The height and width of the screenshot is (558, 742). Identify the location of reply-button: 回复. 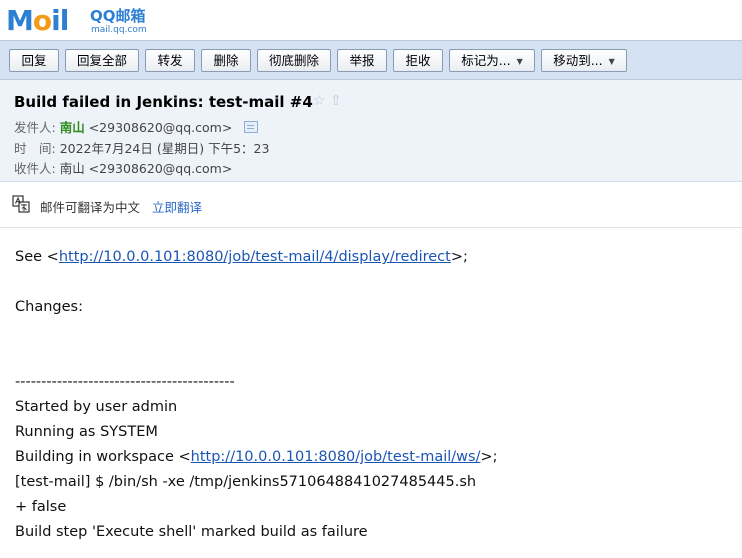
(34, 60).